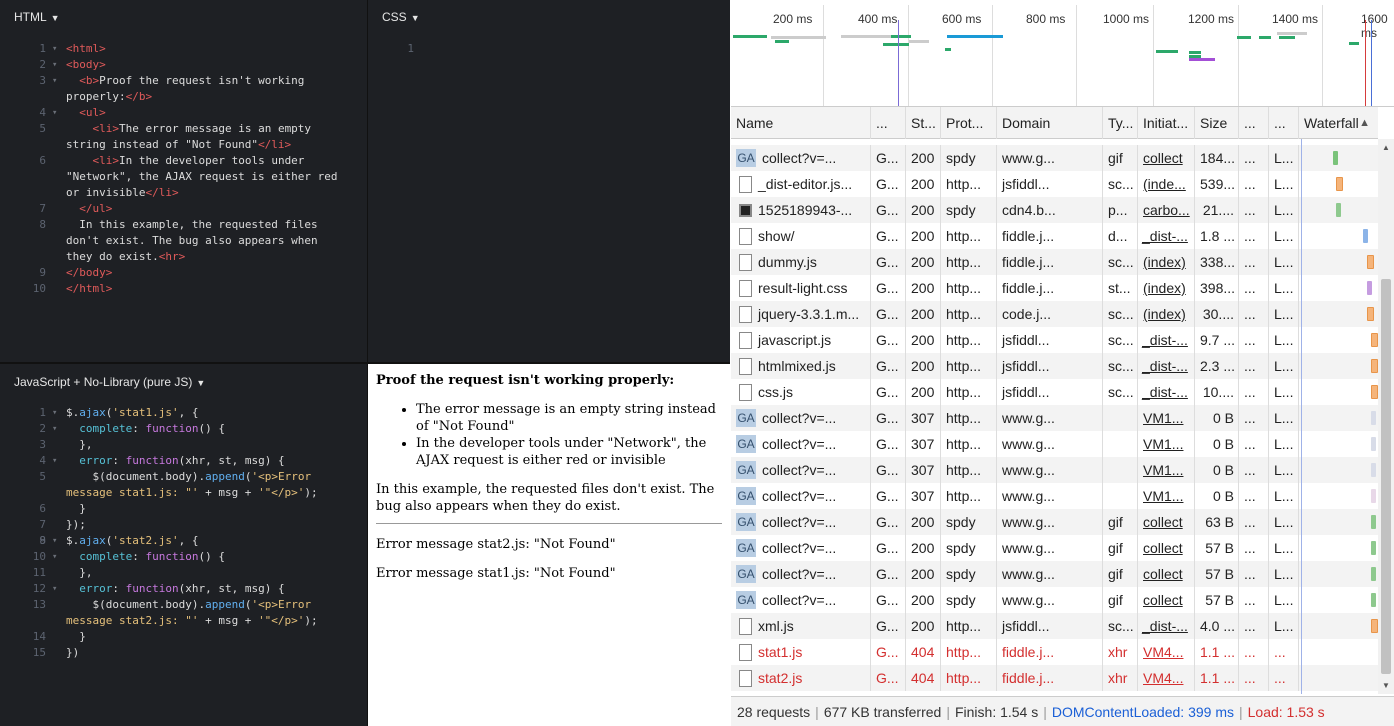 This screenshot has width=1394, height=726. Describe the element at coordinates (1338, 123) in the screenshot. I see `col-waterfall-header: Waterfall ▲` at that location.